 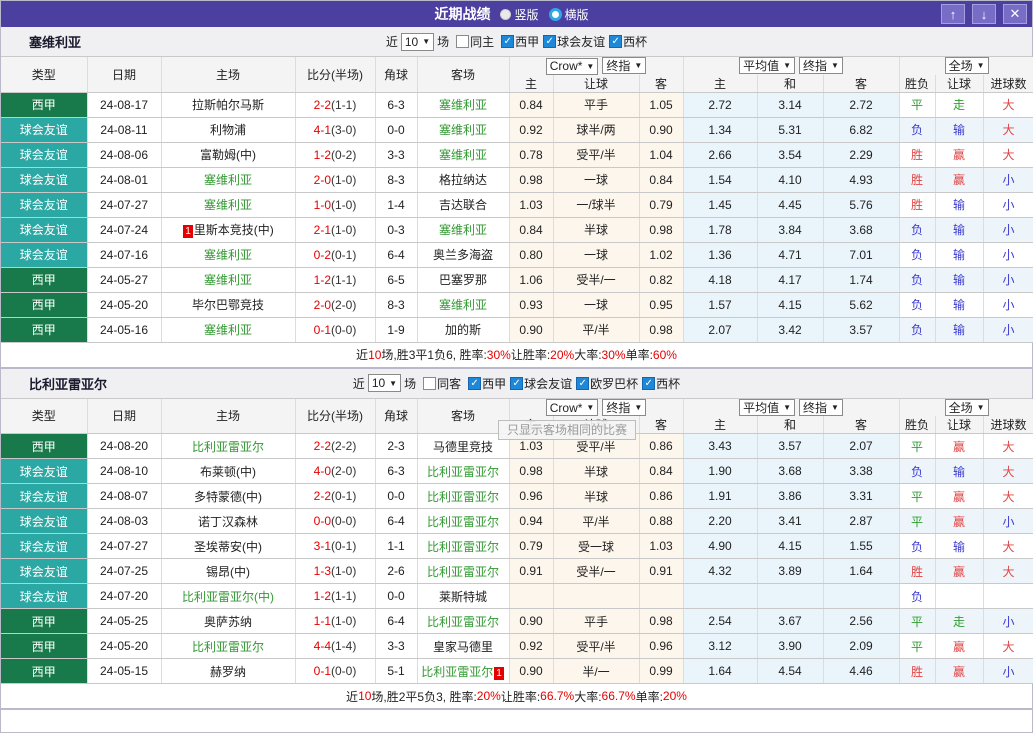 What do you see at coordinates (463, 597) in the screenshot?
I see `team-name: 莱斯特城` at bounding box center [463, 597].